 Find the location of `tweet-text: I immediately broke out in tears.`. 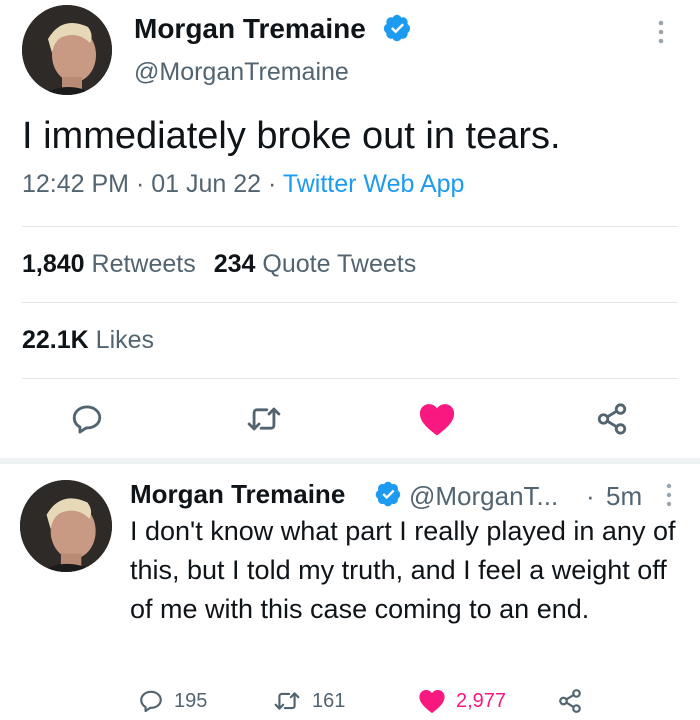

tweet-text: I immediately broke out in tears. is located at coordinates (291, 136).